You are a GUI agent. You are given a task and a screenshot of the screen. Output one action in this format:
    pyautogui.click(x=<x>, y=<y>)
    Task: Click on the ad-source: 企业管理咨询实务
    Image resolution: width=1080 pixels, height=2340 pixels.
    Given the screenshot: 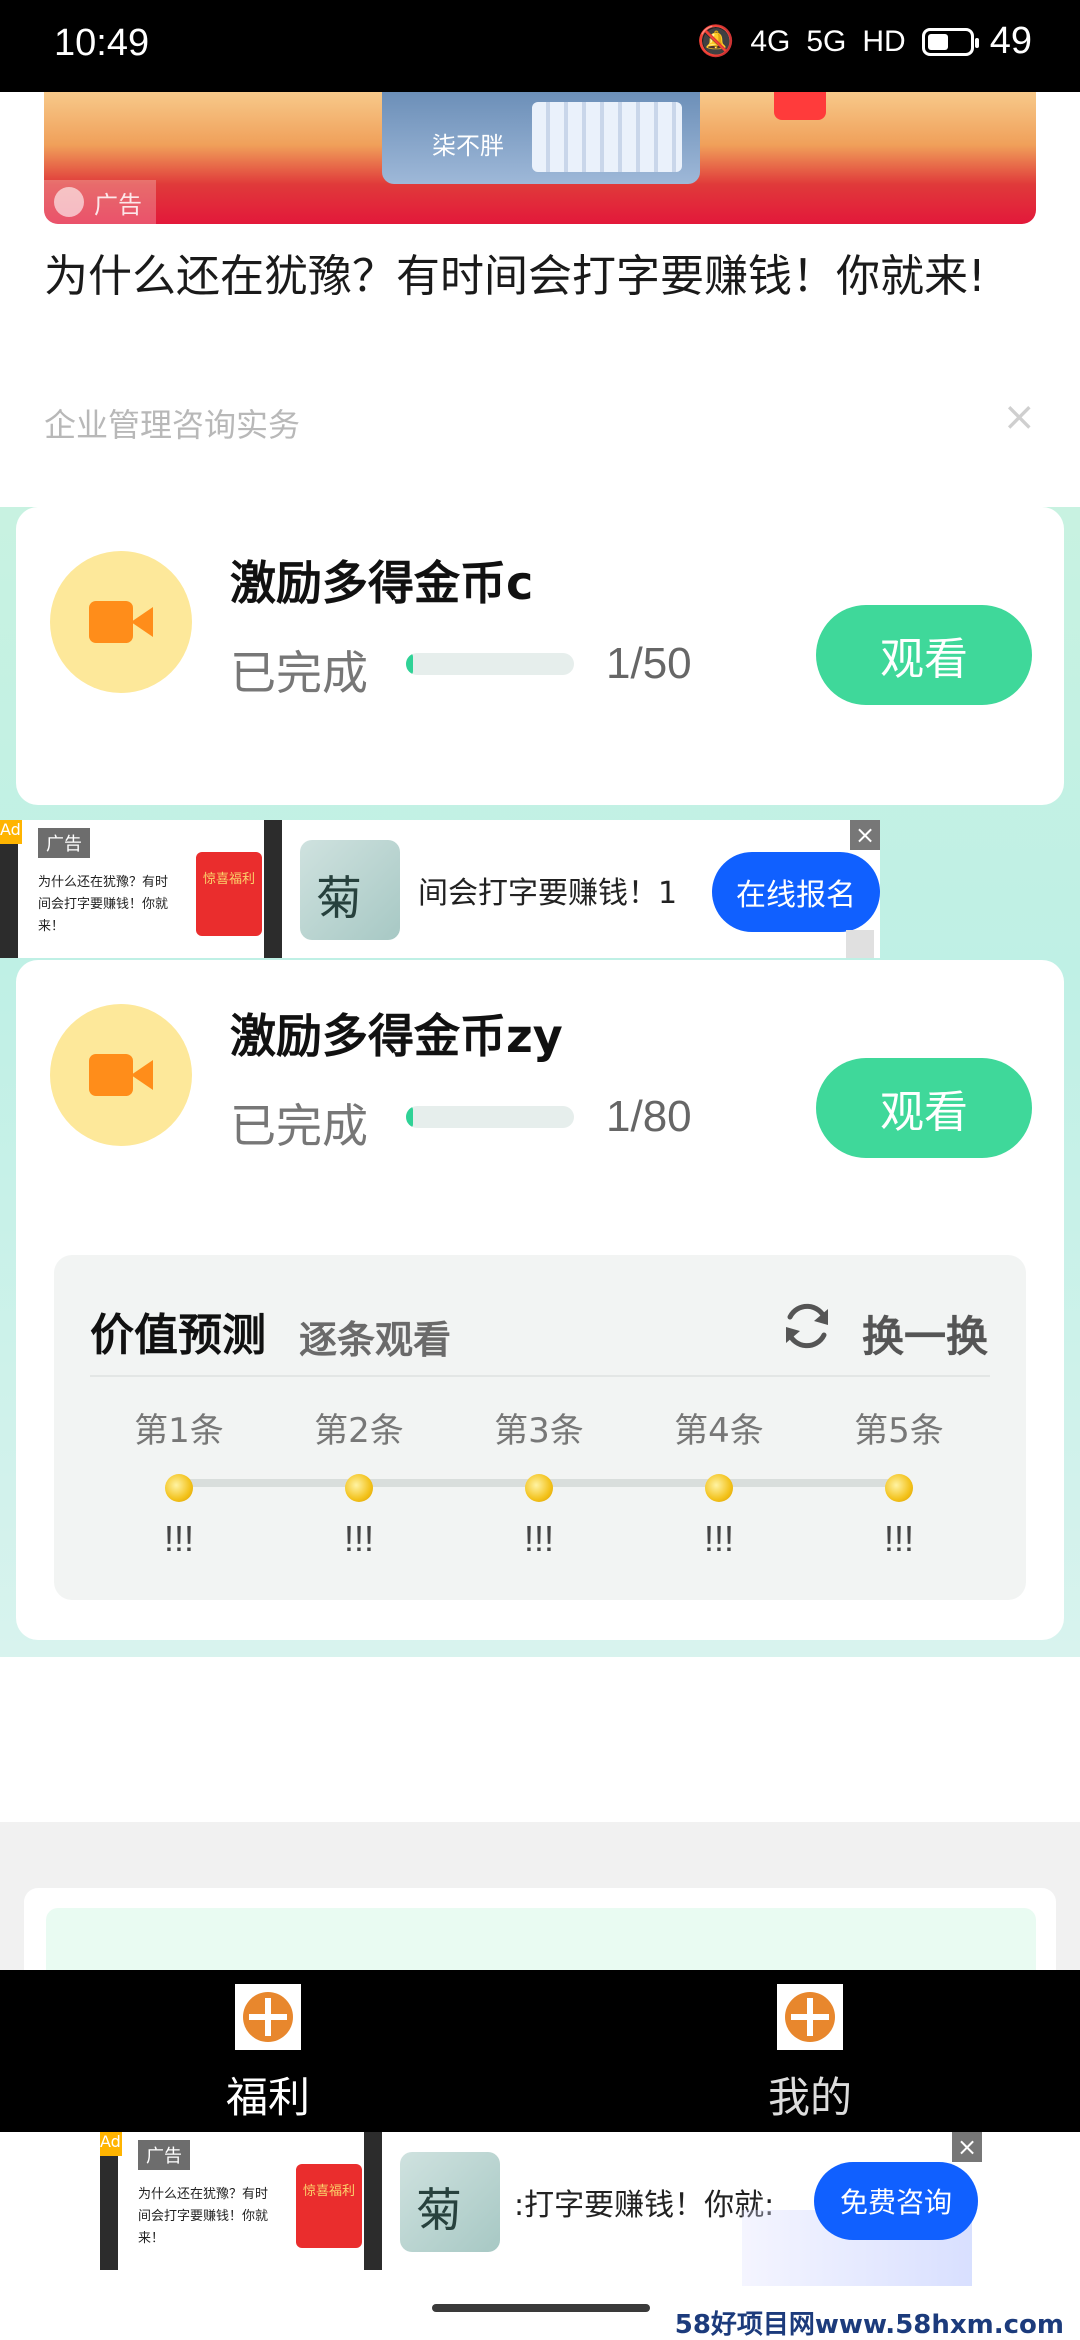 What is the action you would take?
    pyautogui.click(x=172, y=425)
    